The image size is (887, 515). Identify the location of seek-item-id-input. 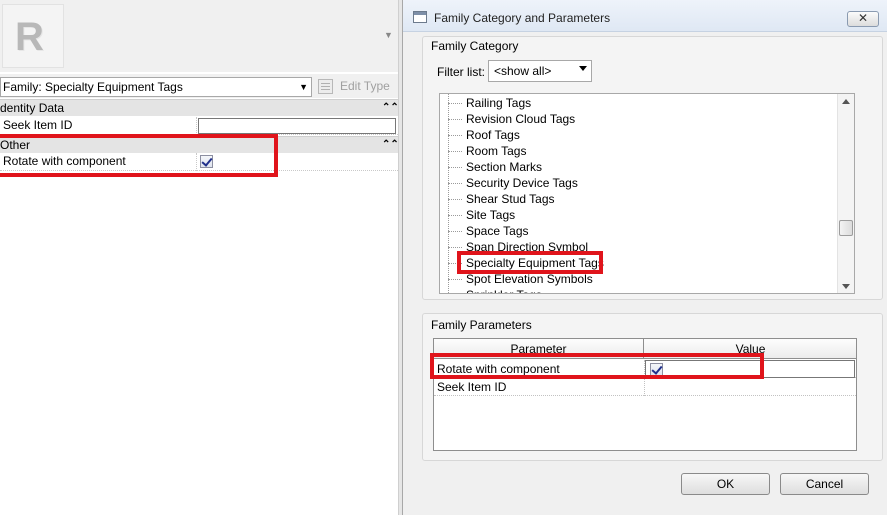
(297, 126).